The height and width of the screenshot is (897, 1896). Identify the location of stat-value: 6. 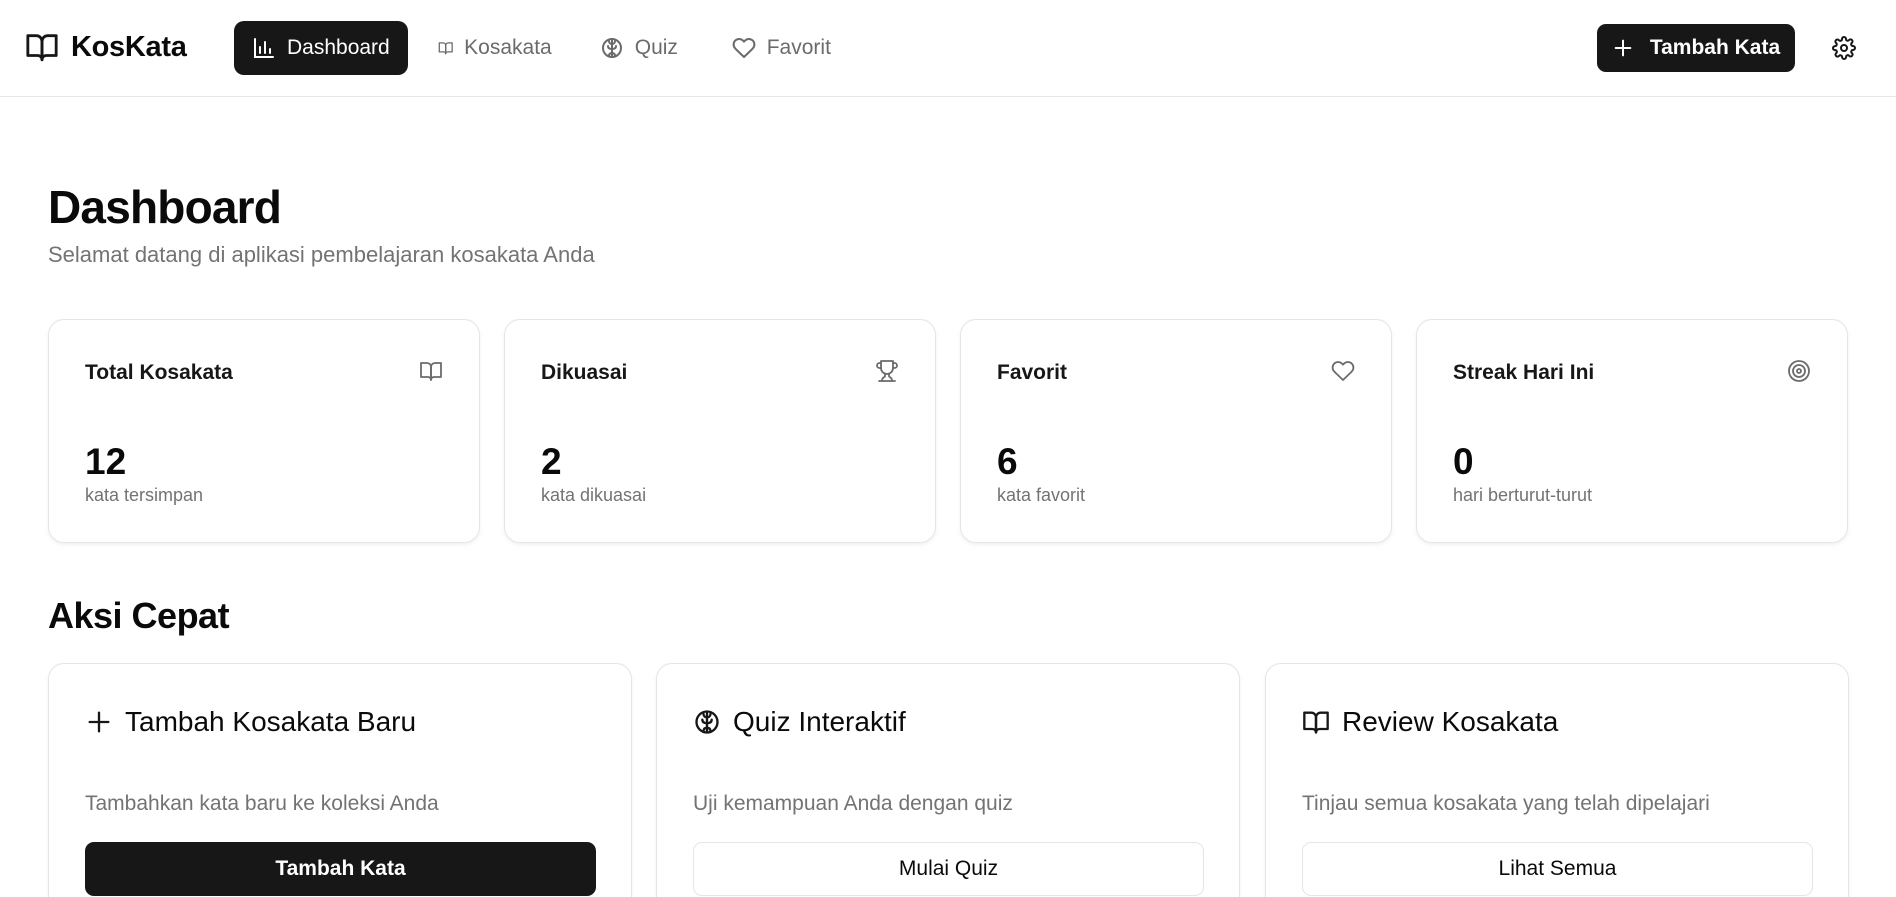
(1007, 461).